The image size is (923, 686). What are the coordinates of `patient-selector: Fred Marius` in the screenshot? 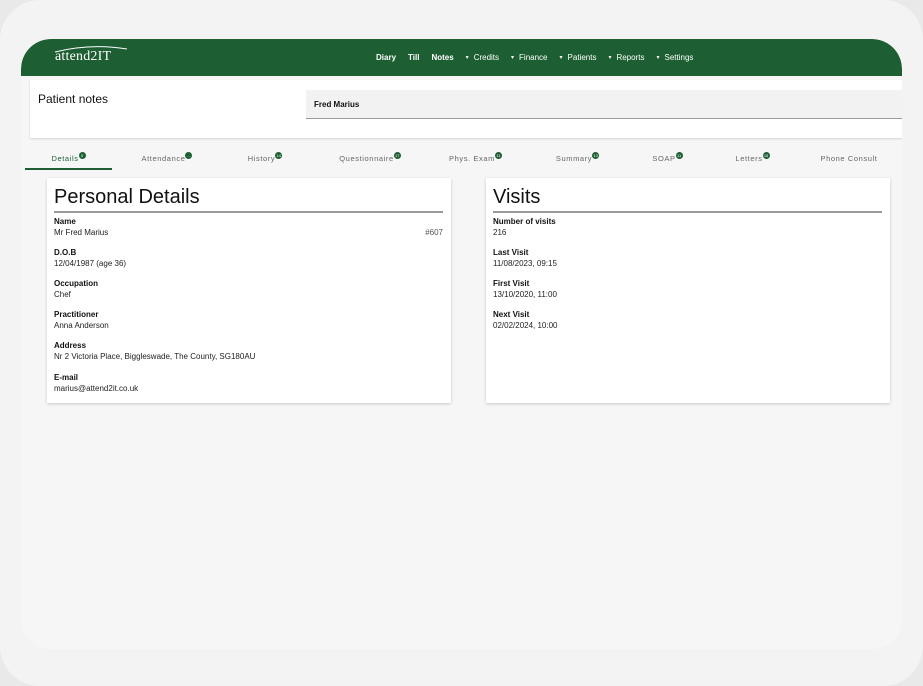 It's located at (604, 104).